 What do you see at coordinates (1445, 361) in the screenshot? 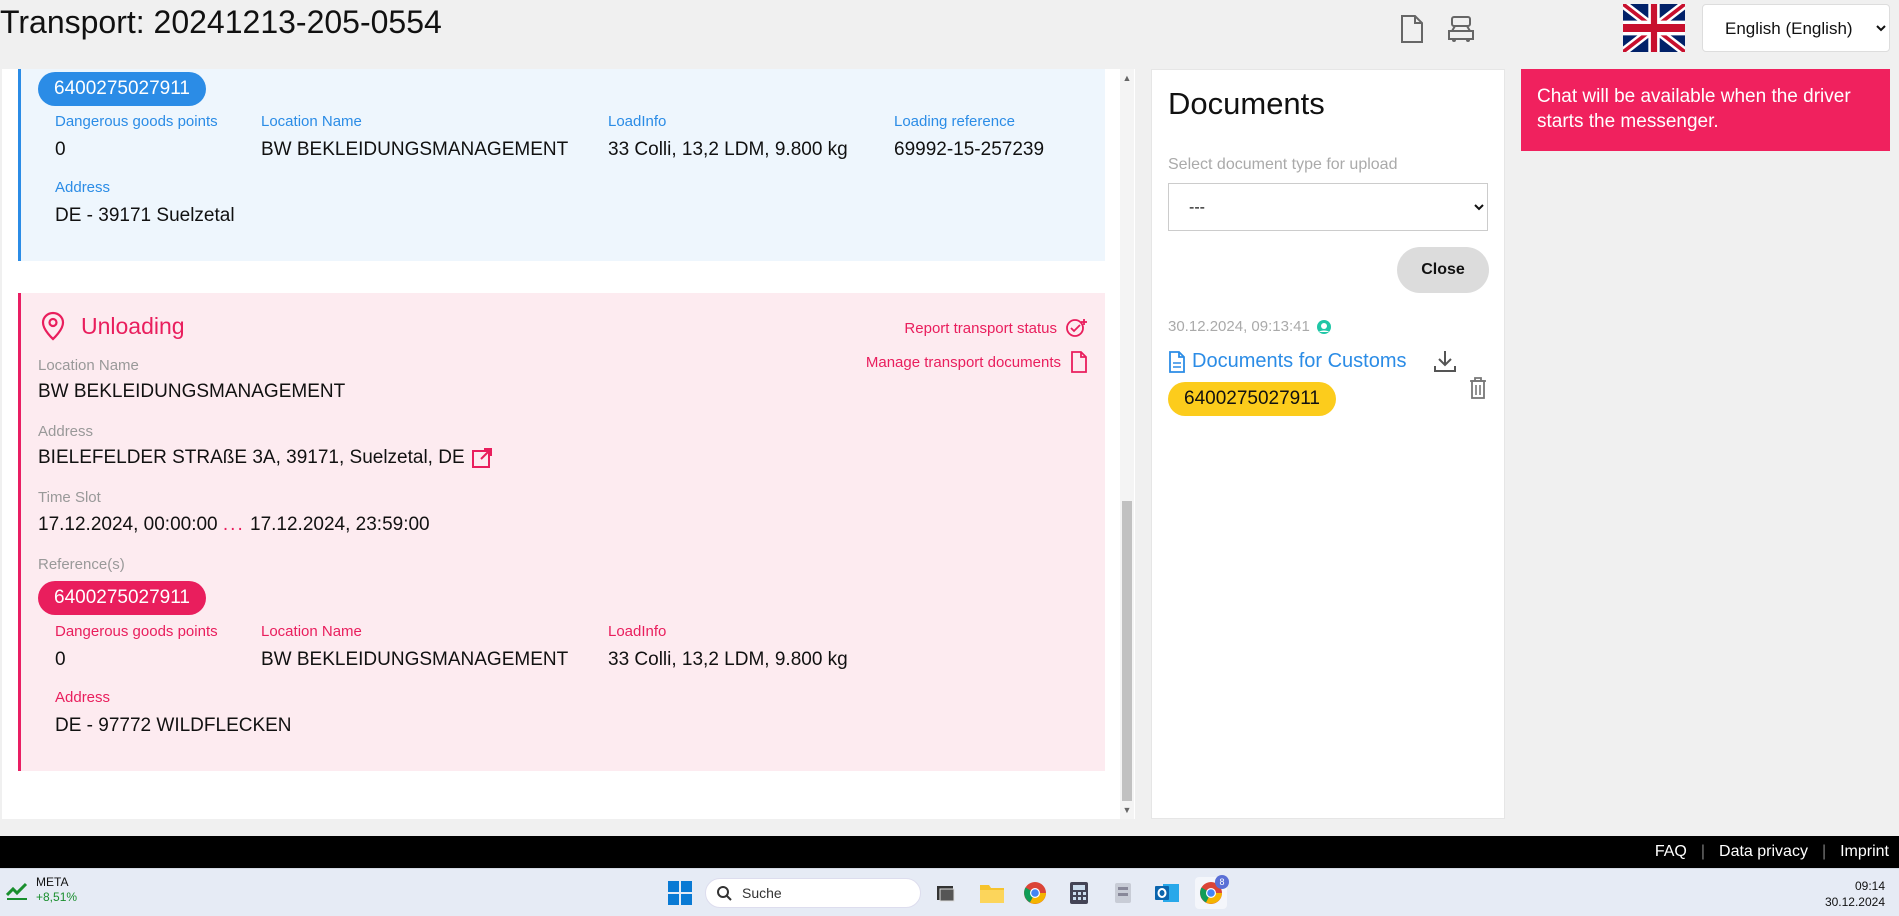
I see `download-icon` at bounding box center [1445, 361].